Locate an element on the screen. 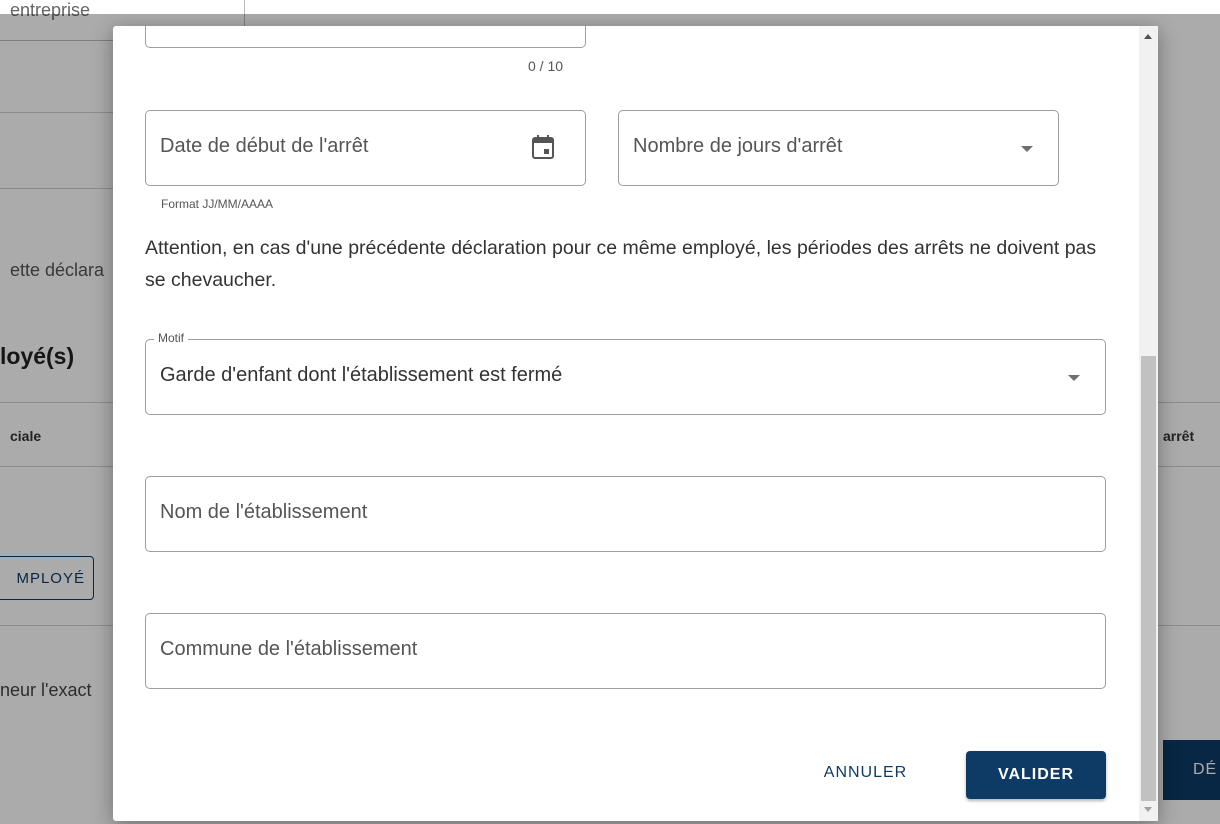 The width and height of the screenshot is (1220, 824). scrollbar-thumb is located at coordinates (1148, 578).